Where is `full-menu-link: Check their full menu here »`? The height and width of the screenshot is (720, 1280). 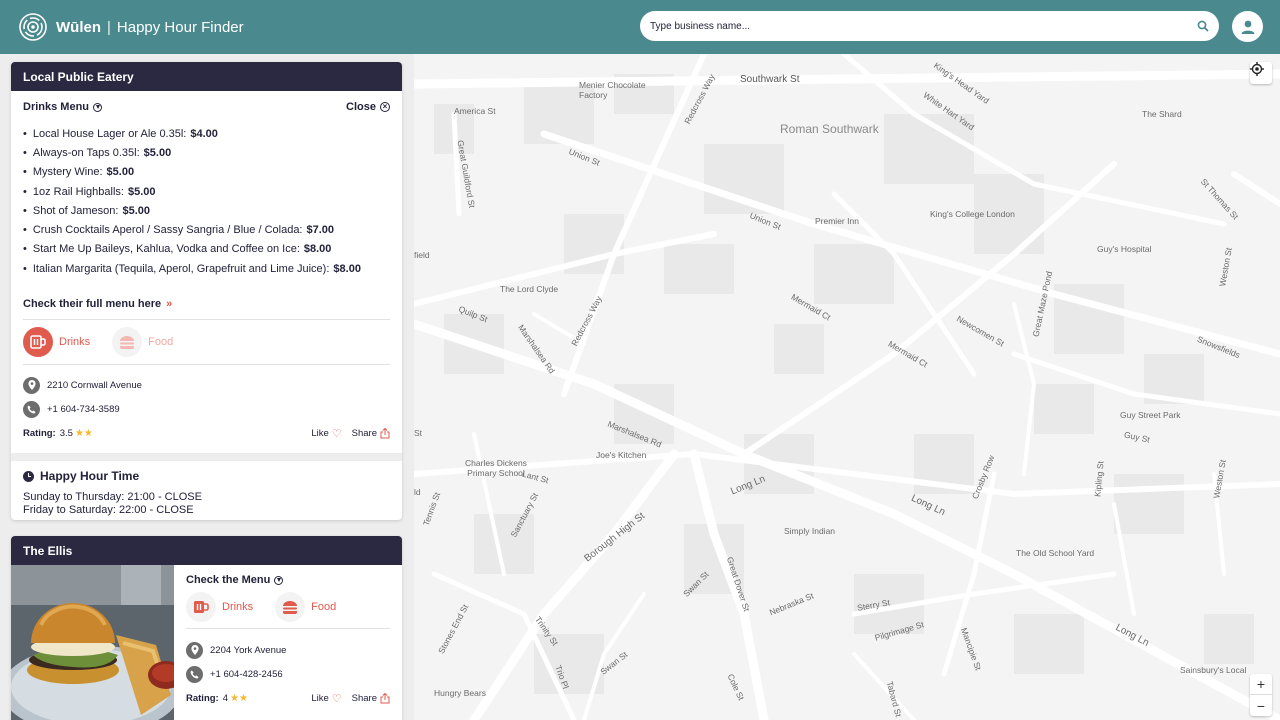 full-menu-link: Check their full menu here » is located at coordinates (206, 304).